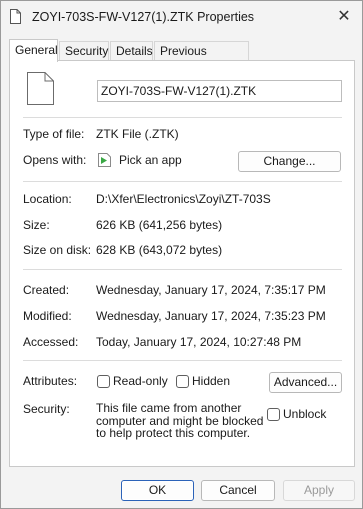  I want to click on readonly-checkbox-box, so click(103, 381).